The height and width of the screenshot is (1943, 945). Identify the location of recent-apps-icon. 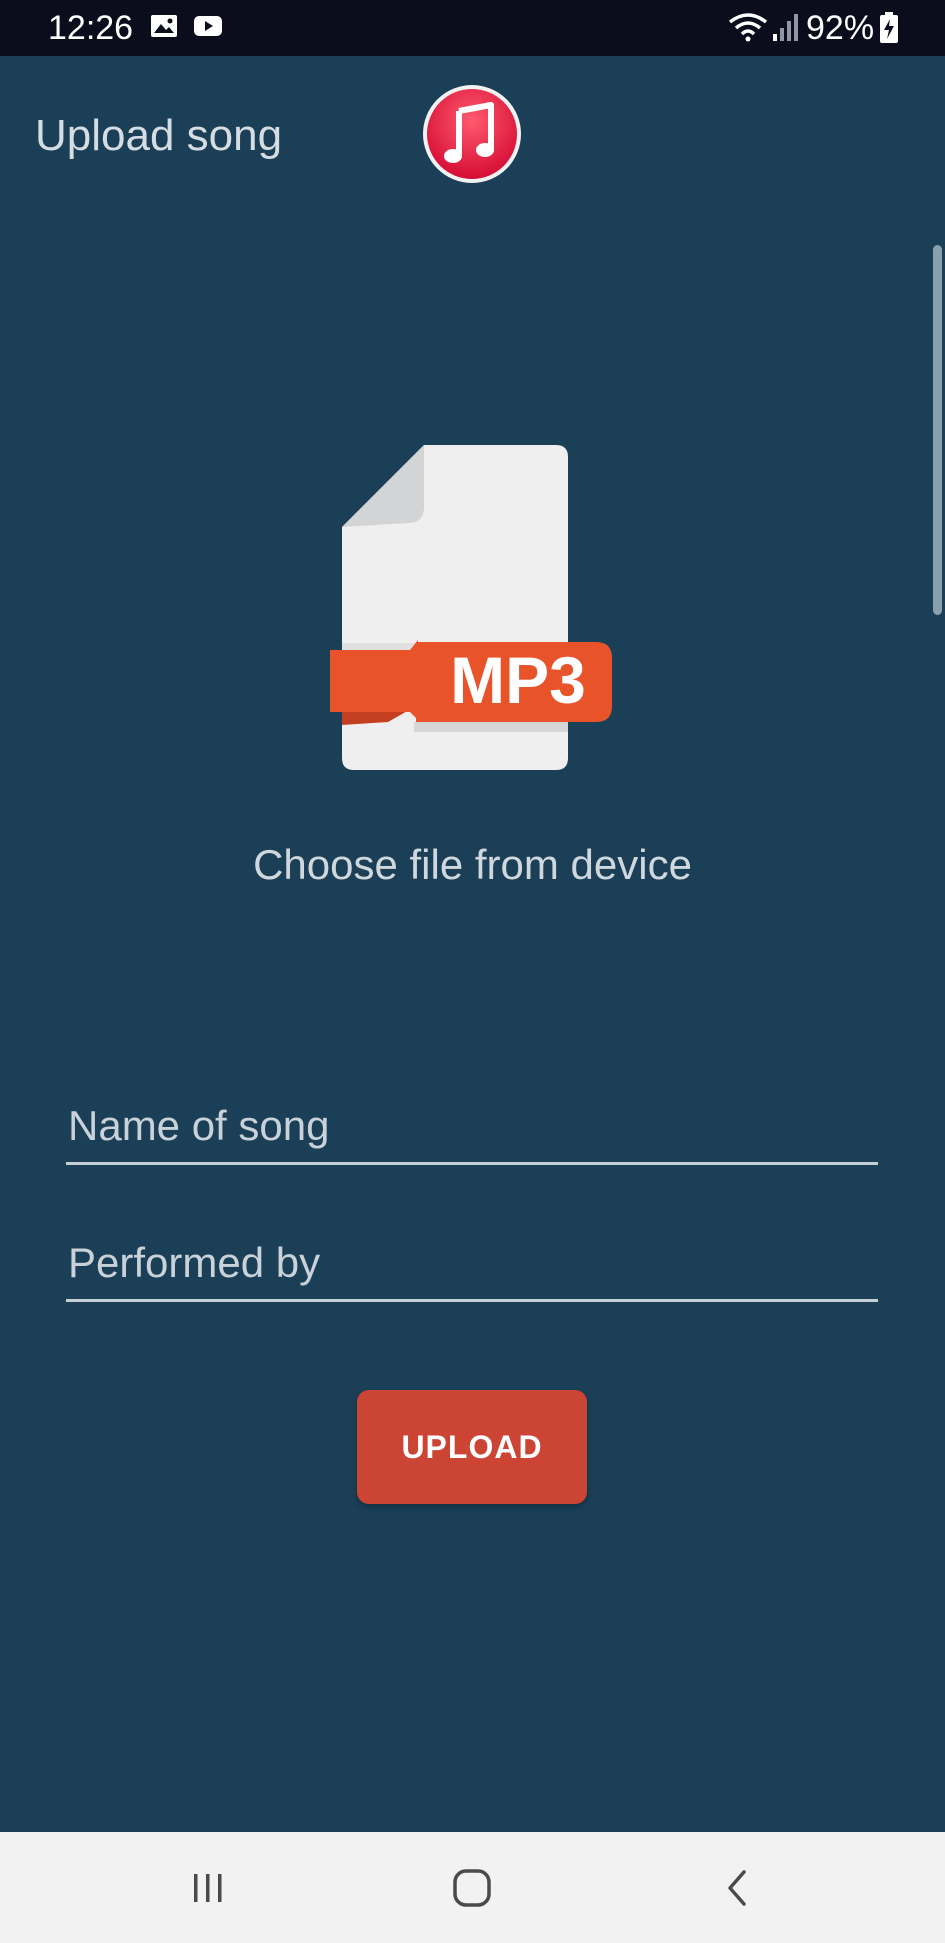
(208, 1888).